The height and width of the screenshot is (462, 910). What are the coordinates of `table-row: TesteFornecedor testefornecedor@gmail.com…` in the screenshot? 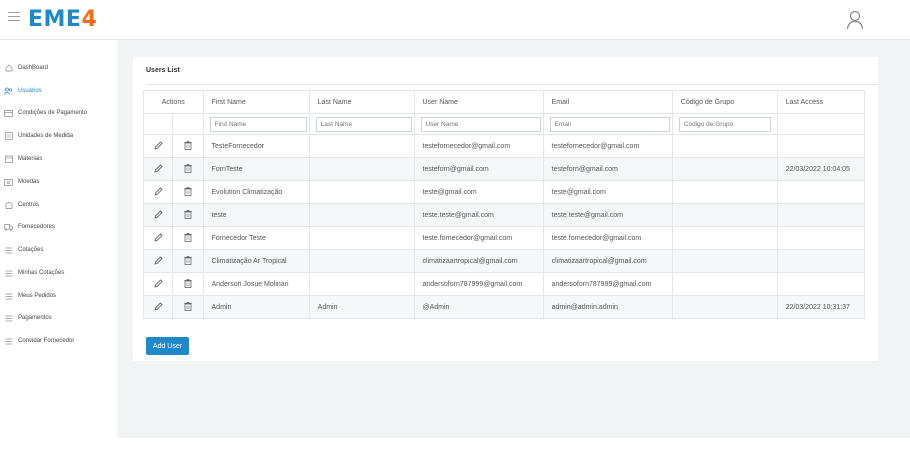 It's located at (504, 146).